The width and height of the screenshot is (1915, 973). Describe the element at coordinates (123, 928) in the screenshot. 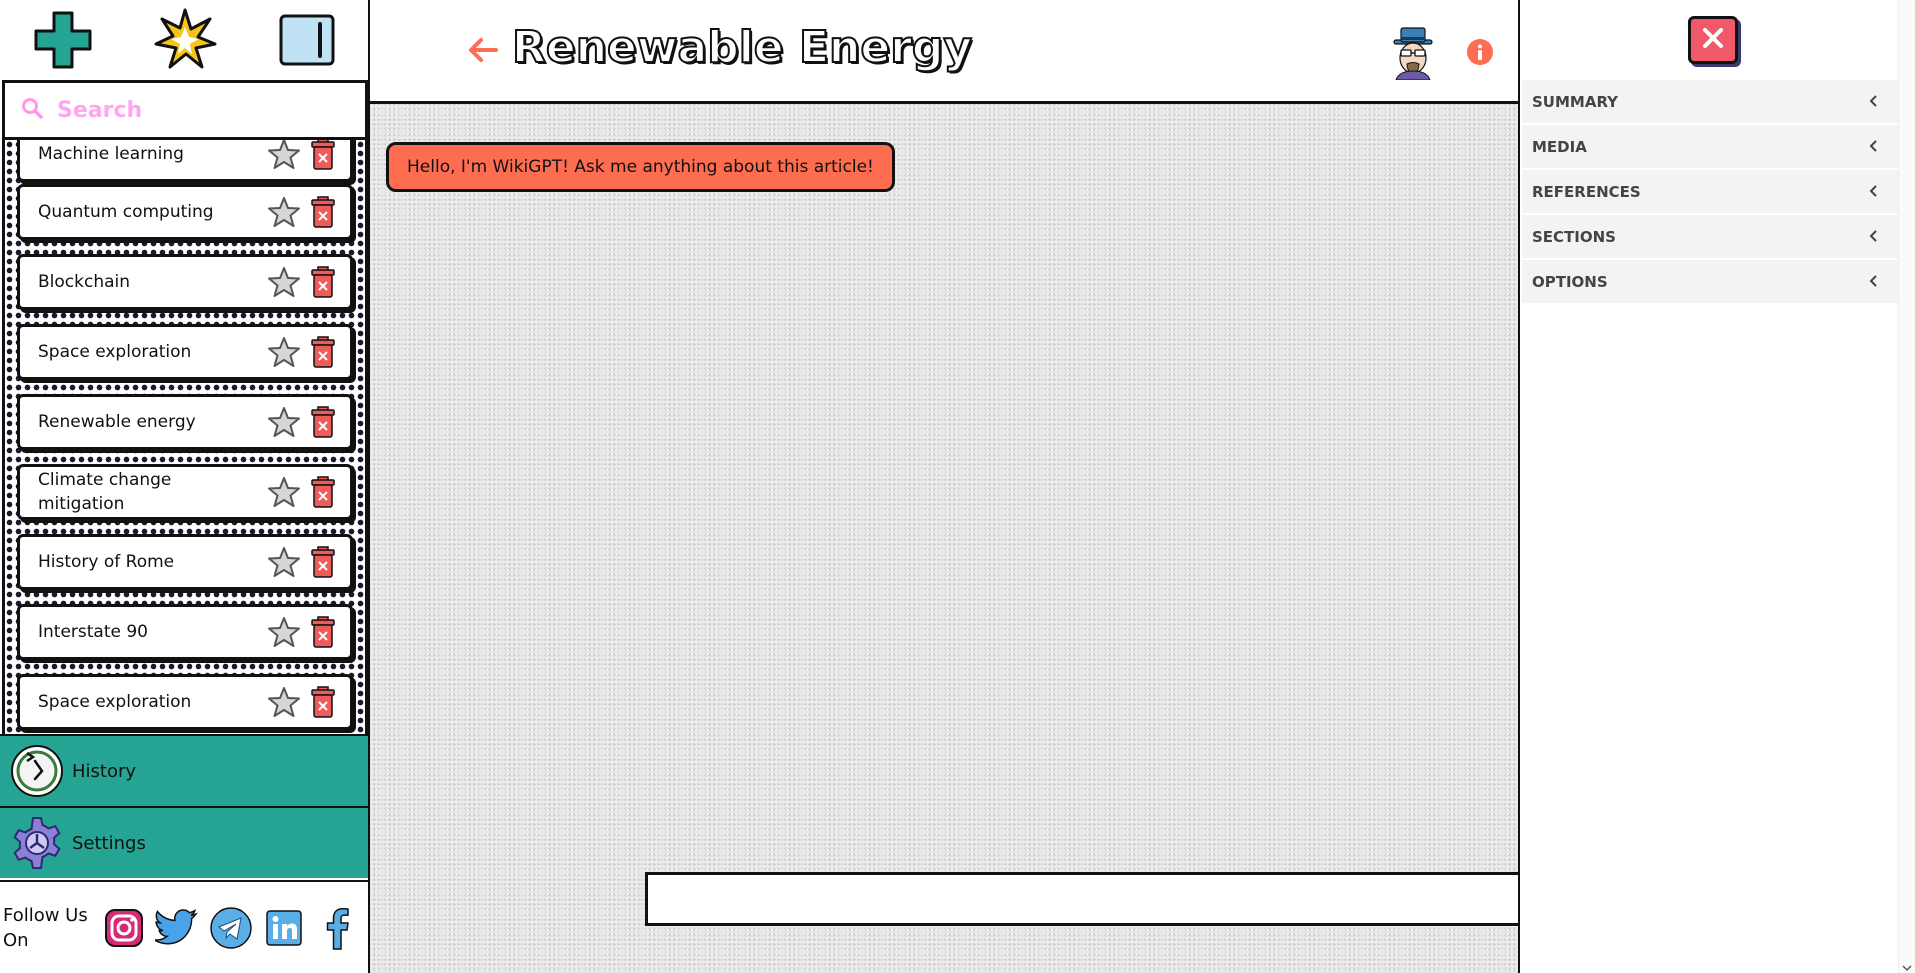

I see `instagram-icon` at that location.